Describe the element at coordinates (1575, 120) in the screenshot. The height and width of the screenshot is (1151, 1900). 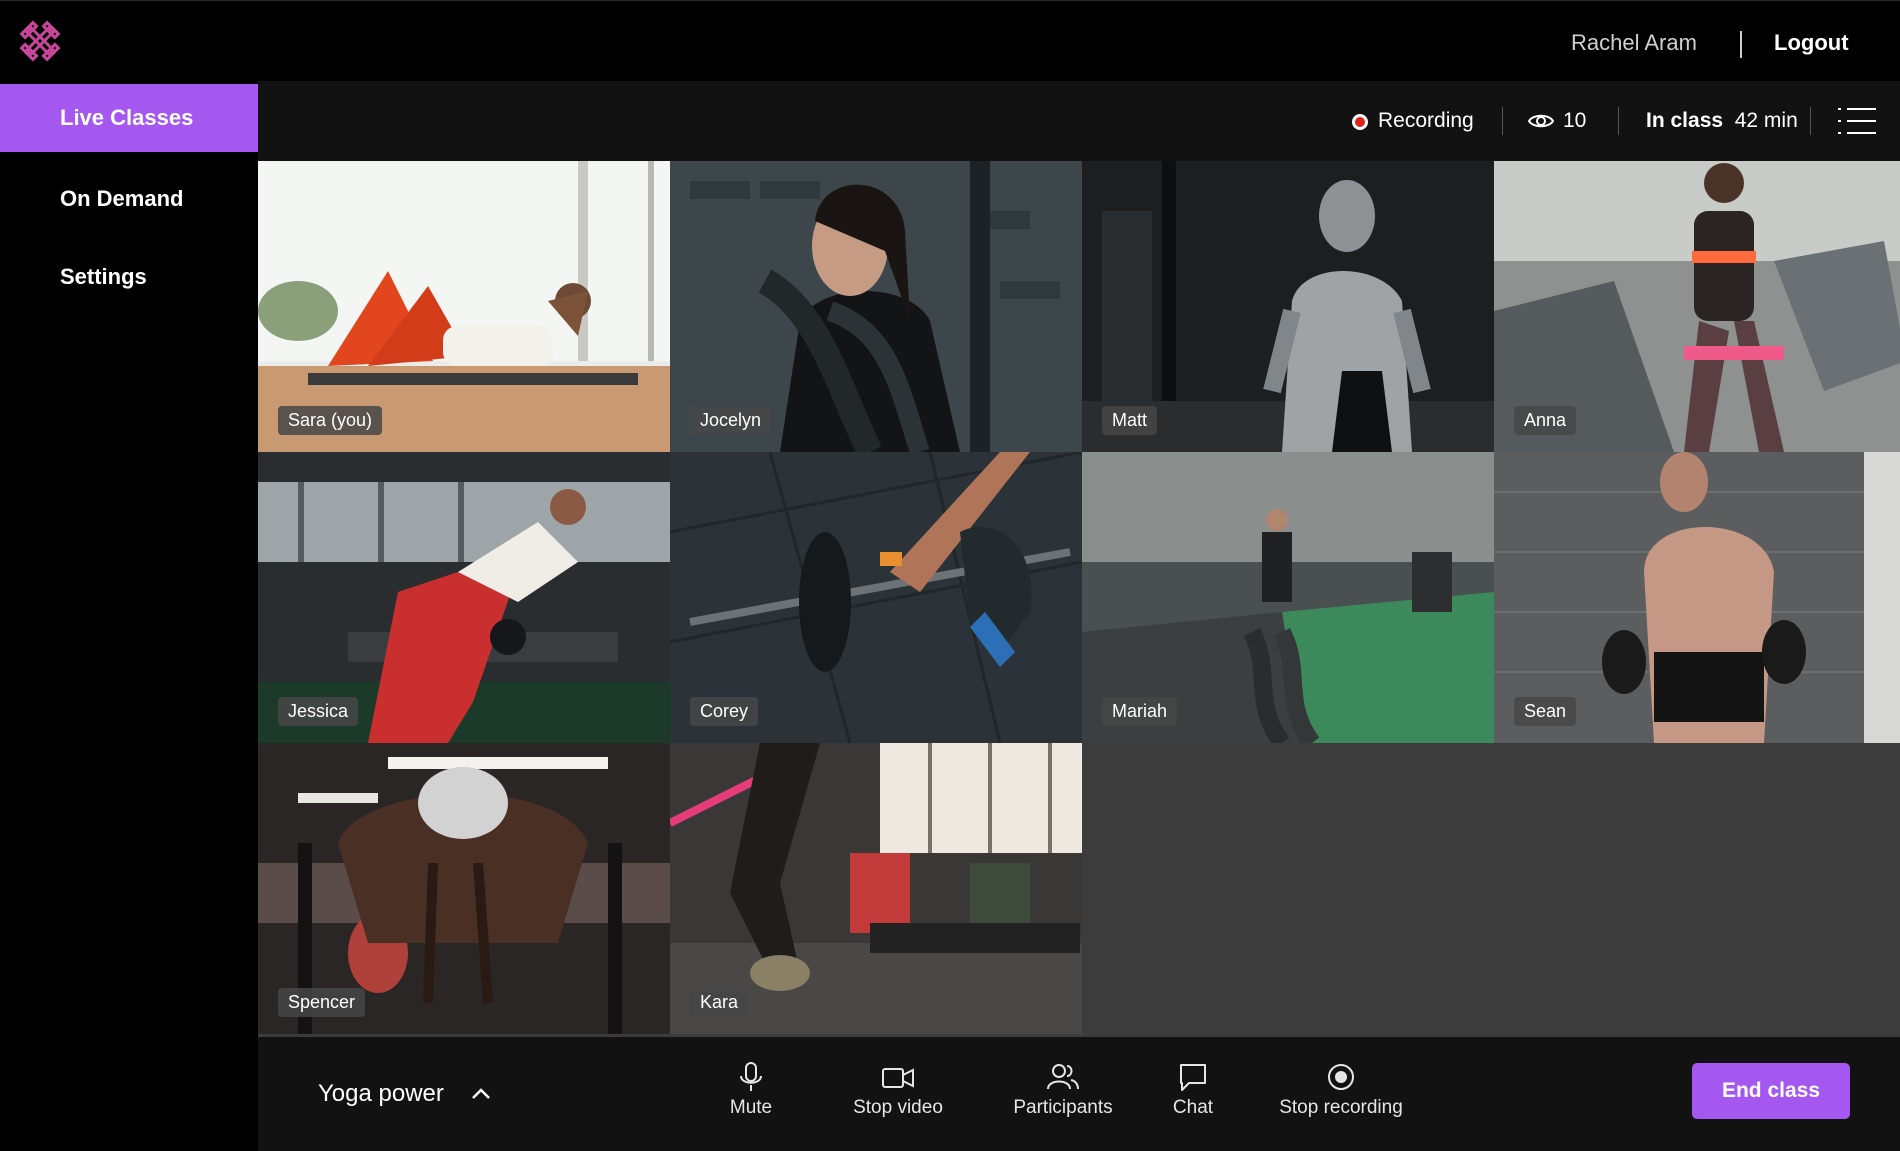
I see `viewer-count: 10` at that location.